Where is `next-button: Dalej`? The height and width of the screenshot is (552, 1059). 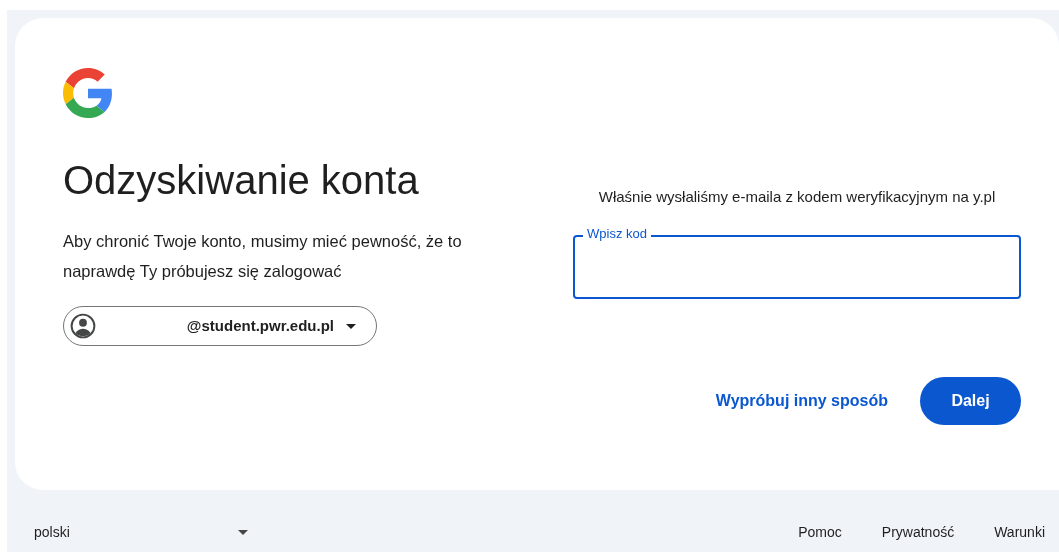 next-button: Dalej is located at coordinates (970, 401).